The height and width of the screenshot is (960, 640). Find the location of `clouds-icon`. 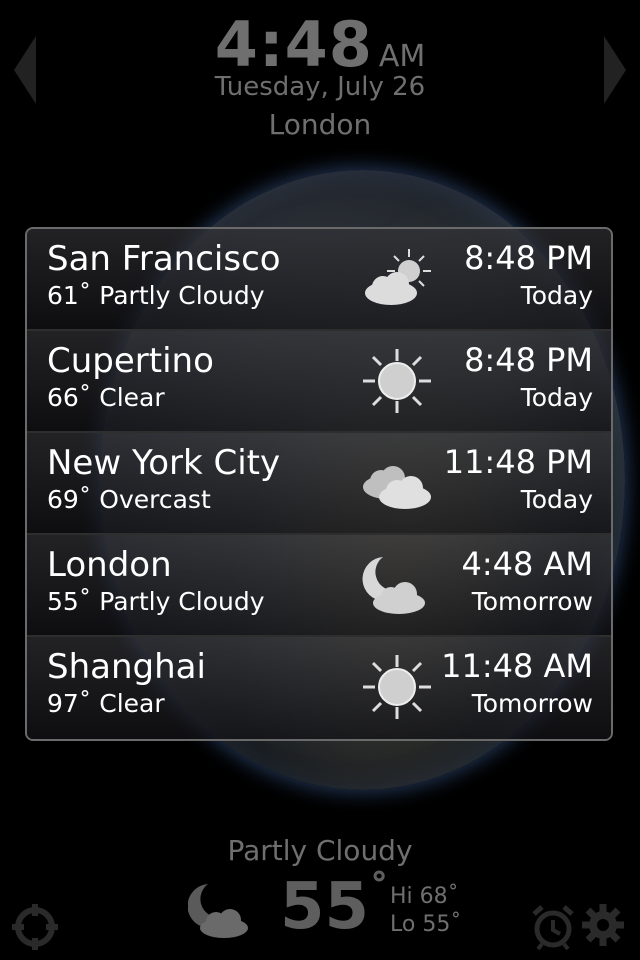

clouds-icon is located at coordinates (397, 487).